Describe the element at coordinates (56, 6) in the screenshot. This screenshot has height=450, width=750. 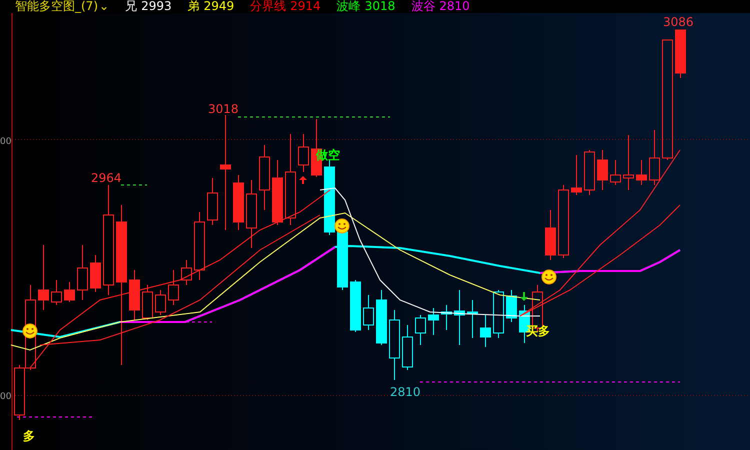
I see `indicator-title: 智能多空图_(7)` at that location.